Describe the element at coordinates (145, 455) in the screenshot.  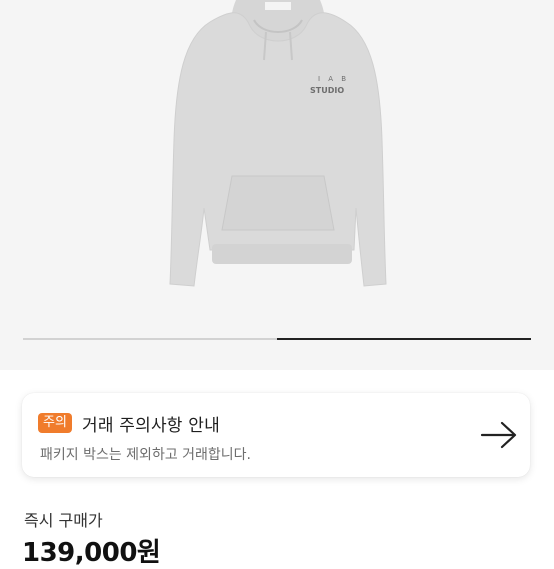
I see `notice-subtitle: 패키지 박스는 제외하고 거래합니다.` at that location.